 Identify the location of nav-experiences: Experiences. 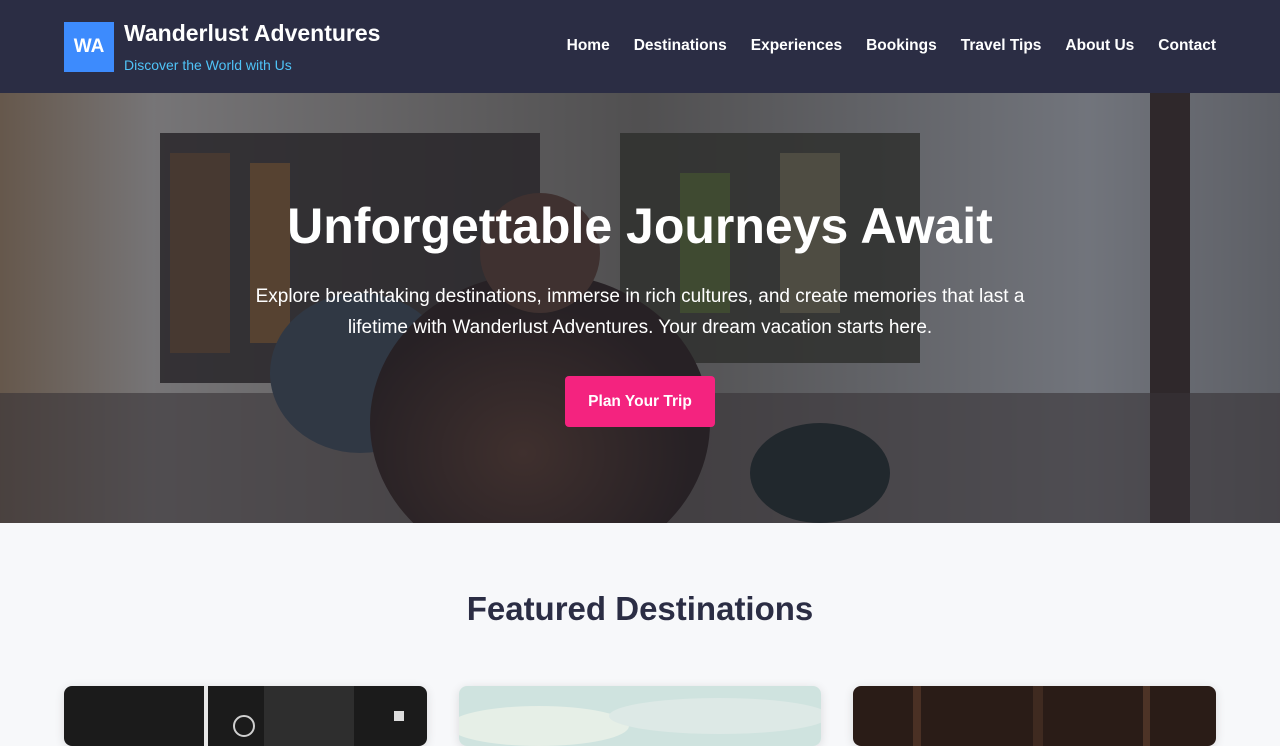
(796, 46).